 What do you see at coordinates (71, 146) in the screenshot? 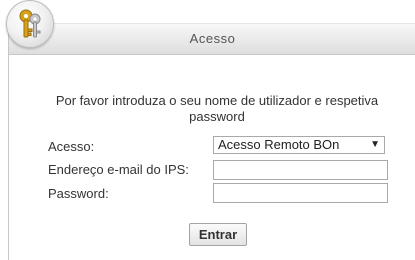
I see `access-label: Acesso:` at bounding box center [71, 146].